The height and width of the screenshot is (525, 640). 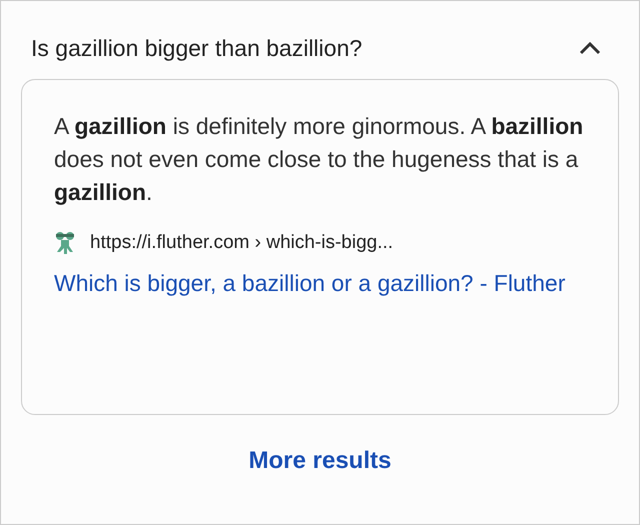 I want to click on creature-icon, so click(x=65, y=243).